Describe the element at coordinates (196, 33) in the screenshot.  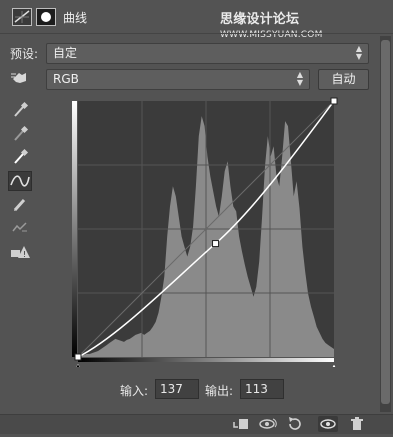
I see `header-divider` at that location.